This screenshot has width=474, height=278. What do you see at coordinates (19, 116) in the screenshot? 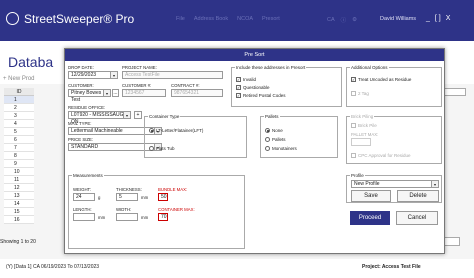
I see `table-row: 3` at bounding box center [19, 116].